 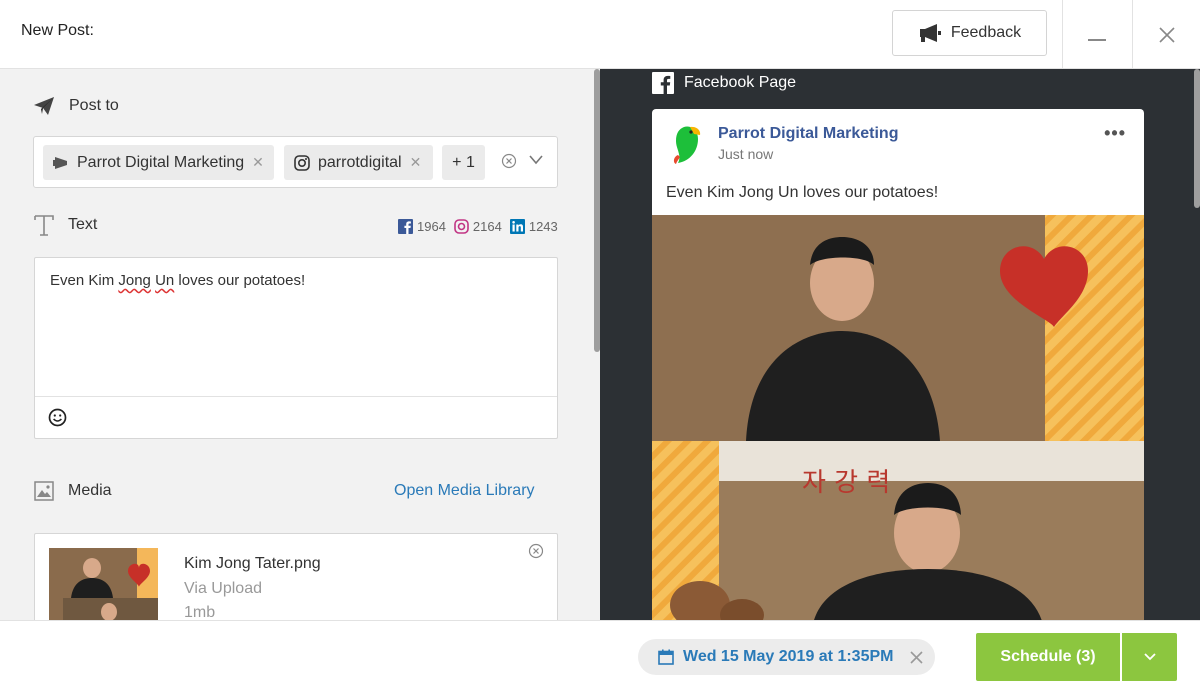 What do you see at coordinates (161, 162) in the screenshot?
I see `recipient-label: Parrot Digital Marketing` at bounding box center [161, 162].